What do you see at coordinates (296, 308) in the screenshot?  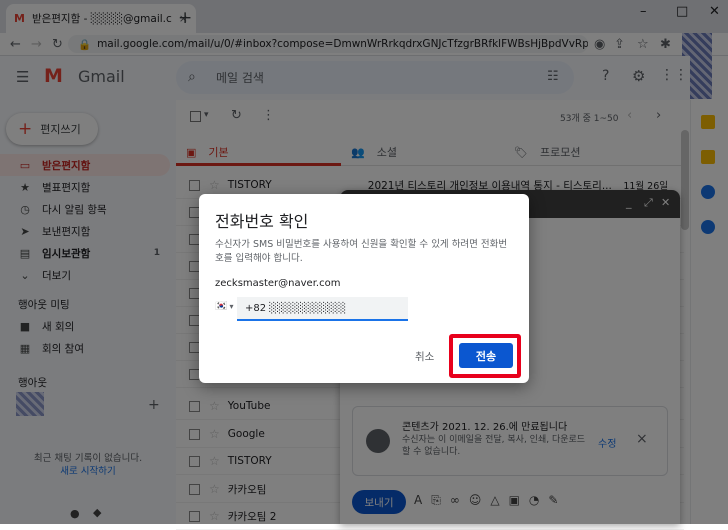 I see `phone-number-value: +82 ░░░░░░░░░░` at bounding box center [296, 308].